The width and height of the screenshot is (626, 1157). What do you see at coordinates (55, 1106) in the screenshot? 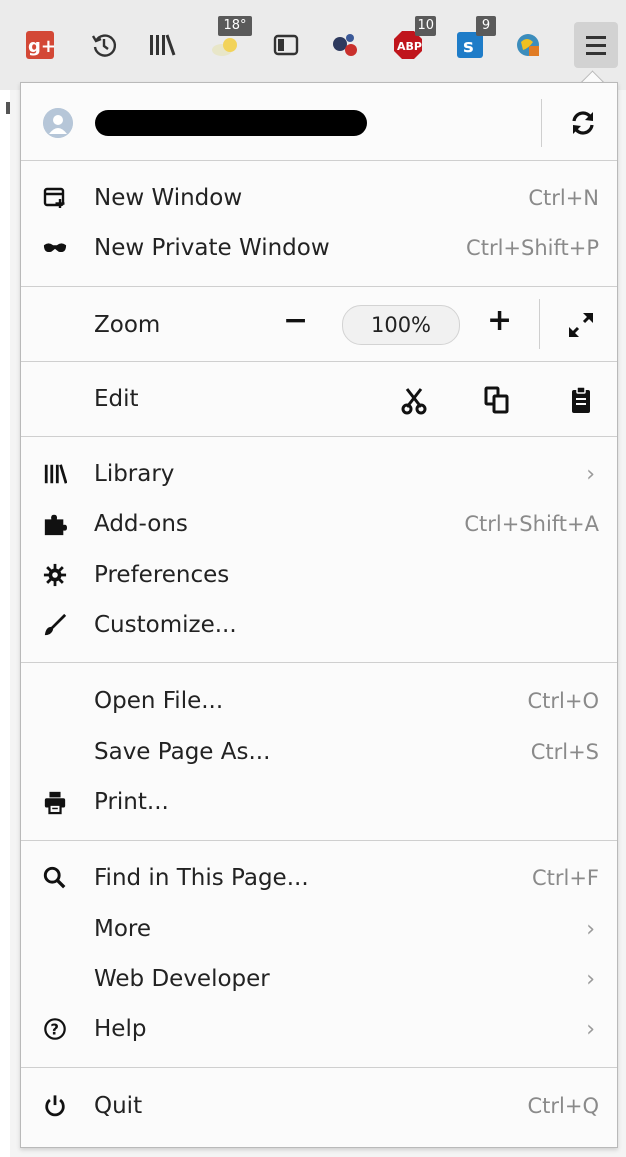
I see `power-icon` at bounding box center [55, 1106].